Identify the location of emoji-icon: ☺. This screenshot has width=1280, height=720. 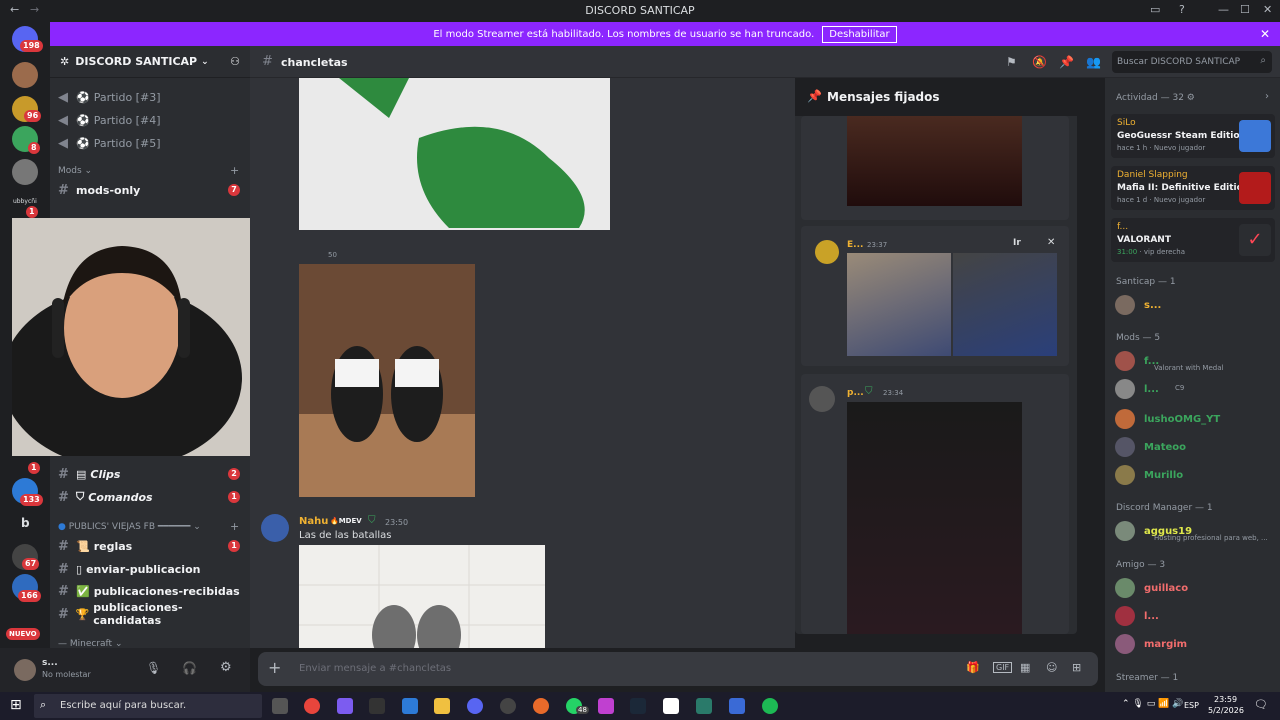
(1051, 667).